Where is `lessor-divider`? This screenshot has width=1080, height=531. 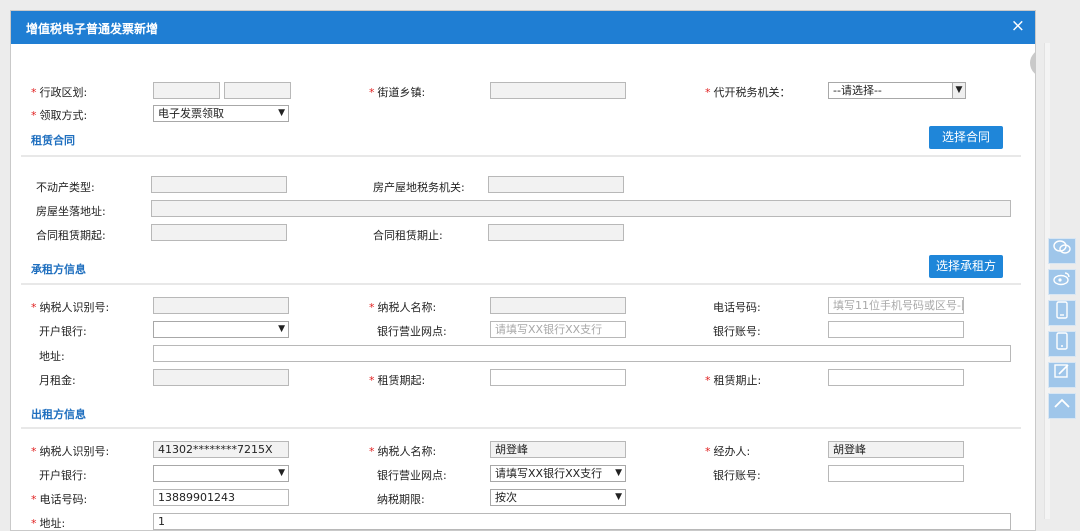 lessor-divider is located at coordinates (521, 428).